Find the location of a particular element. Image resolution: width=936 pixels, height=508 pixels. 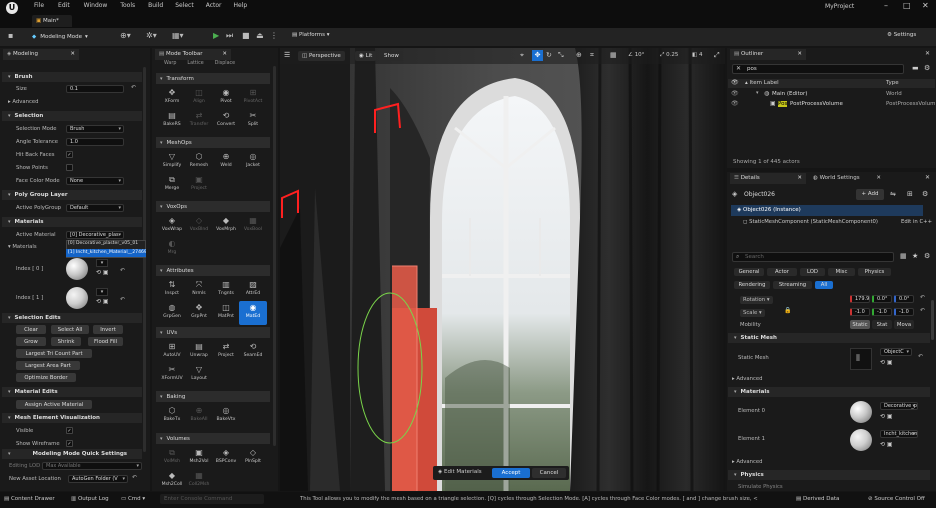

tool-bakers: ▤ BakeRS is located at coordinates (172, 121).